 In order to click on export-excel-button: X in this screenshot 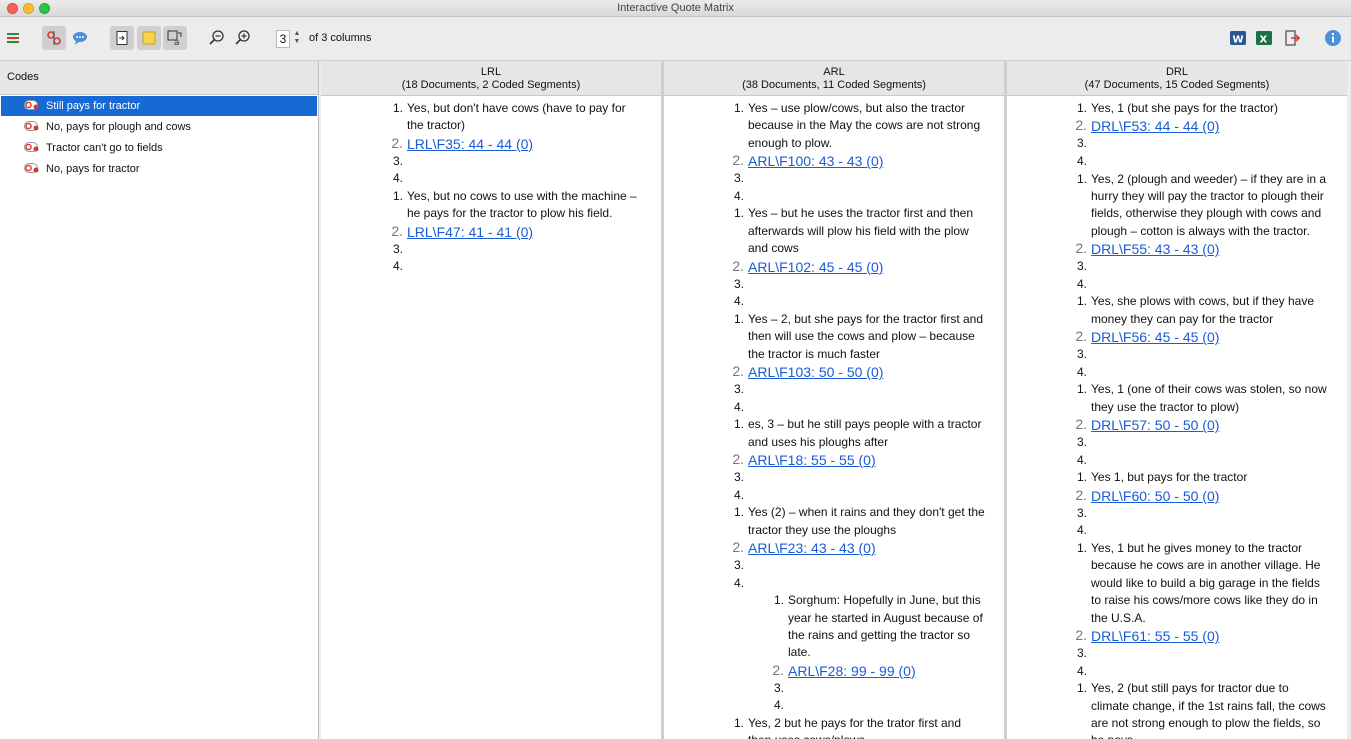, I will do `click(1264, 38)`.